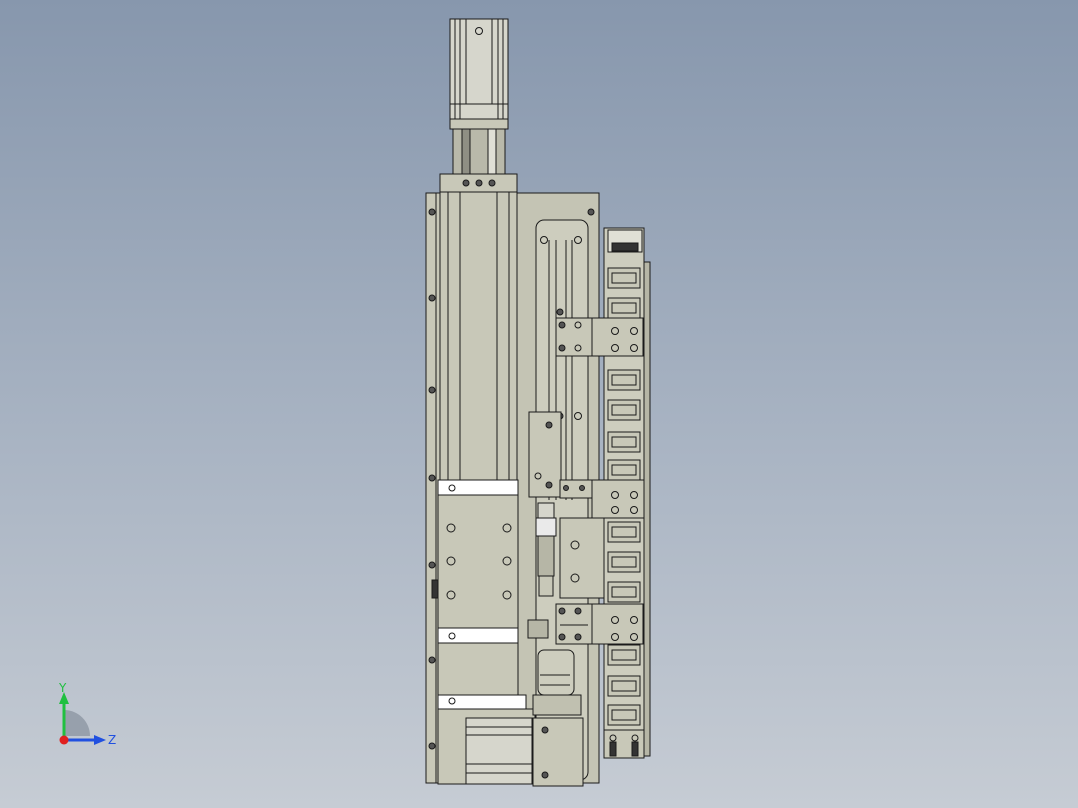 Image resolution: width=1078 pixels, height=808 pixels. I want to click on chain-bracket-lower, so click(599, 624).